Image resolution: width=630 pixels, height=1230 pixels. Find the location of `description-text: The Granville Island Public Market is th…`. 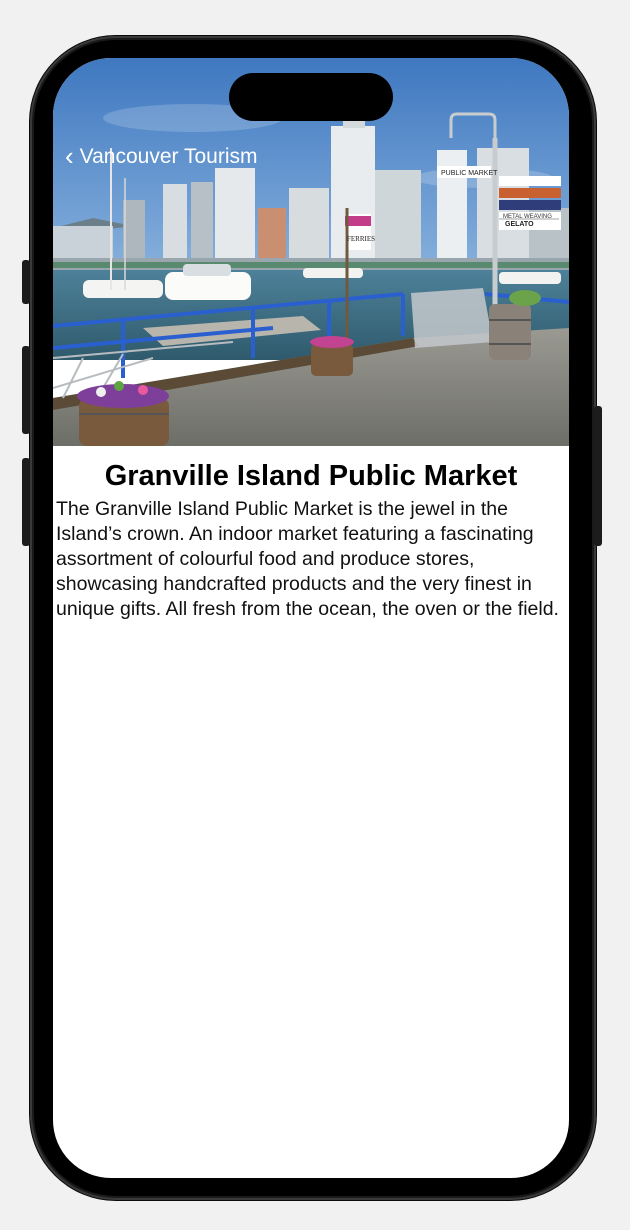

description-text: The Granville Island Public Market is th… is located at coordinates (307, 559).